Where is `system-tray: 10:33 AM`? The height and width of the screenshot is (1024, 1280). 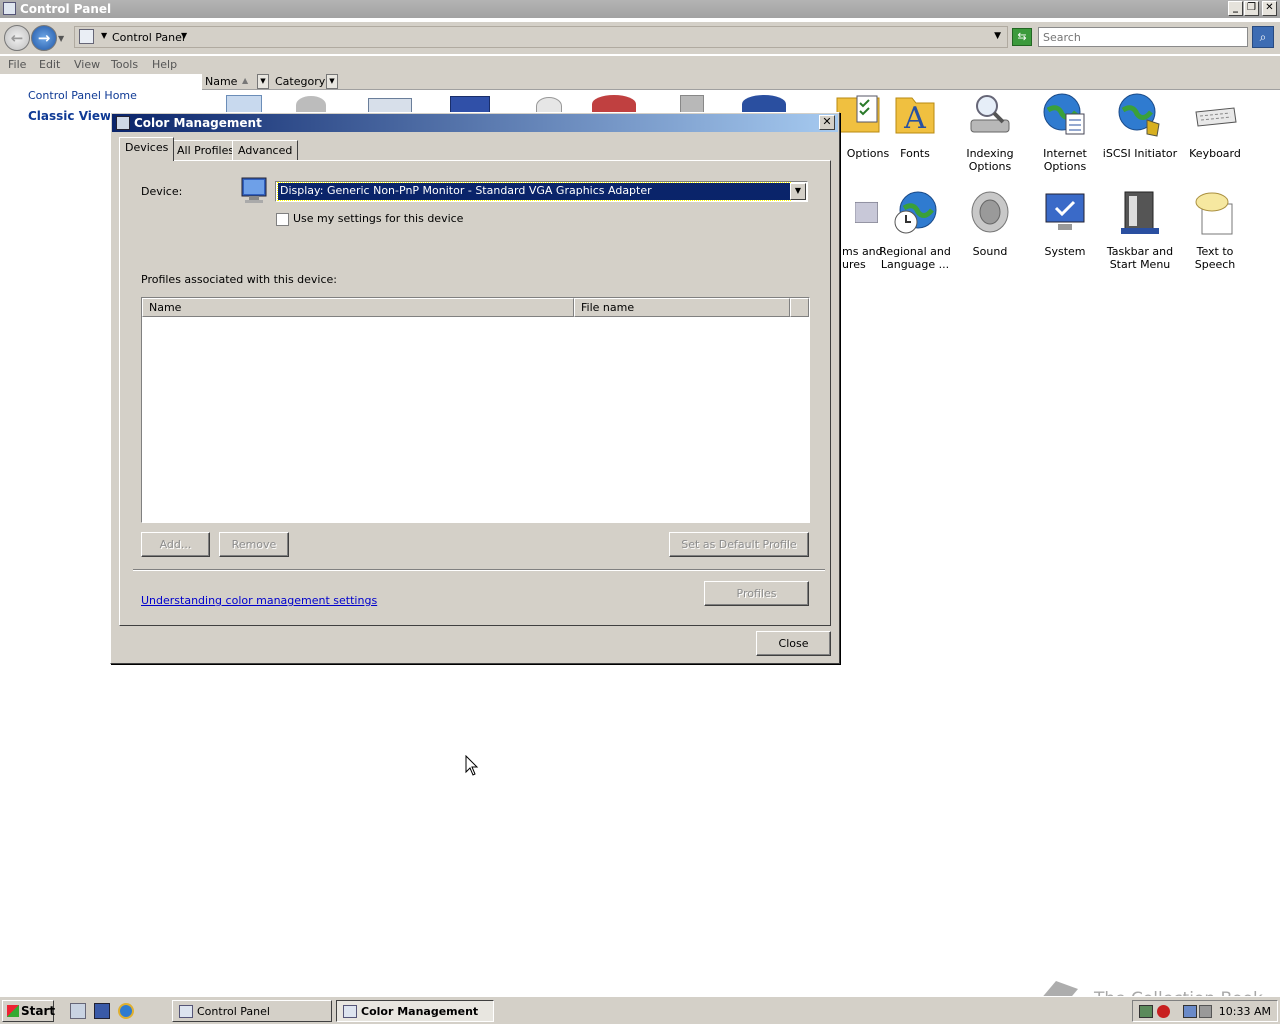 system-tray: 10:33 AM is located at coordinates (1205, 1011).